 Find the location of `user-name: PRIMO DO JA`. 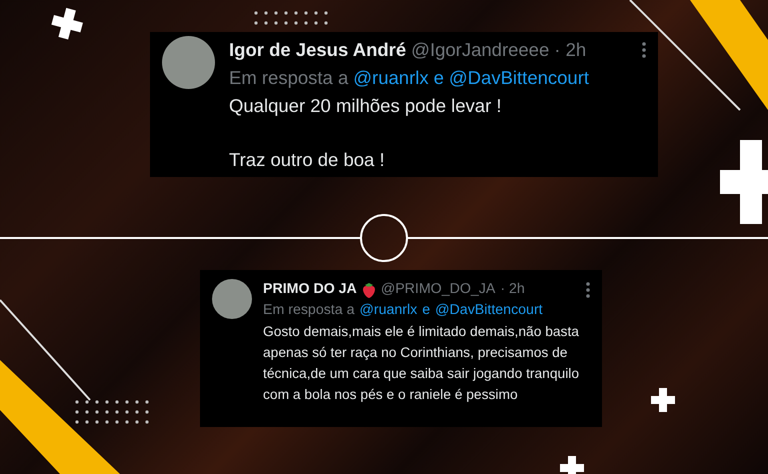

user-name: PRIMO DO JA is located at coordinates (310, 289).